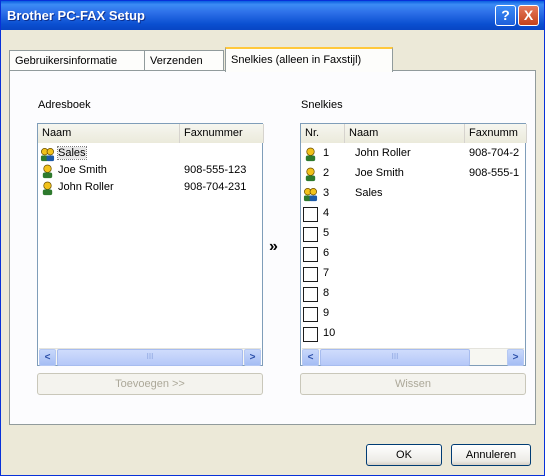 This screenshot has height=476, width=545. I want to click on clear-button: Wissen, so click(413, 384).